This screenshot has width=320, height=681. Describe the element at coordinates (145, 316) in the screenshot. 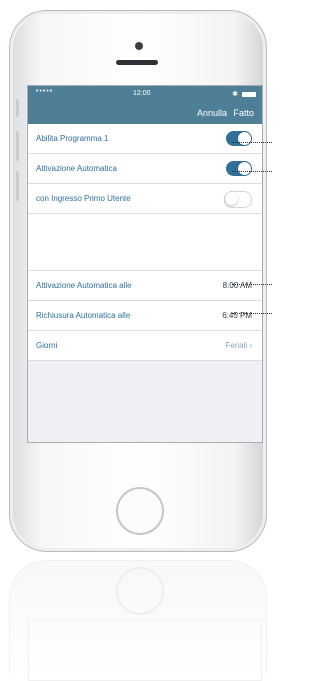

I see `row-closing-time: Richiusura Automatica alle 6:45 PM` at that location.